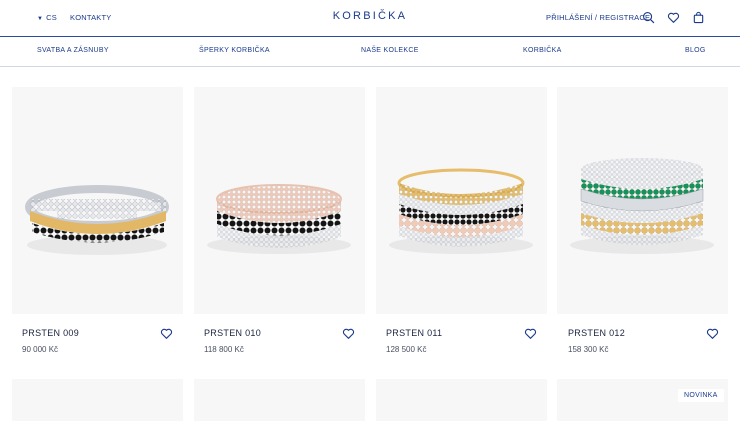 This screenshot has width=740, height=421. I want to click on nav-item-korbicka: KORBIČKA, so click(542, 50).